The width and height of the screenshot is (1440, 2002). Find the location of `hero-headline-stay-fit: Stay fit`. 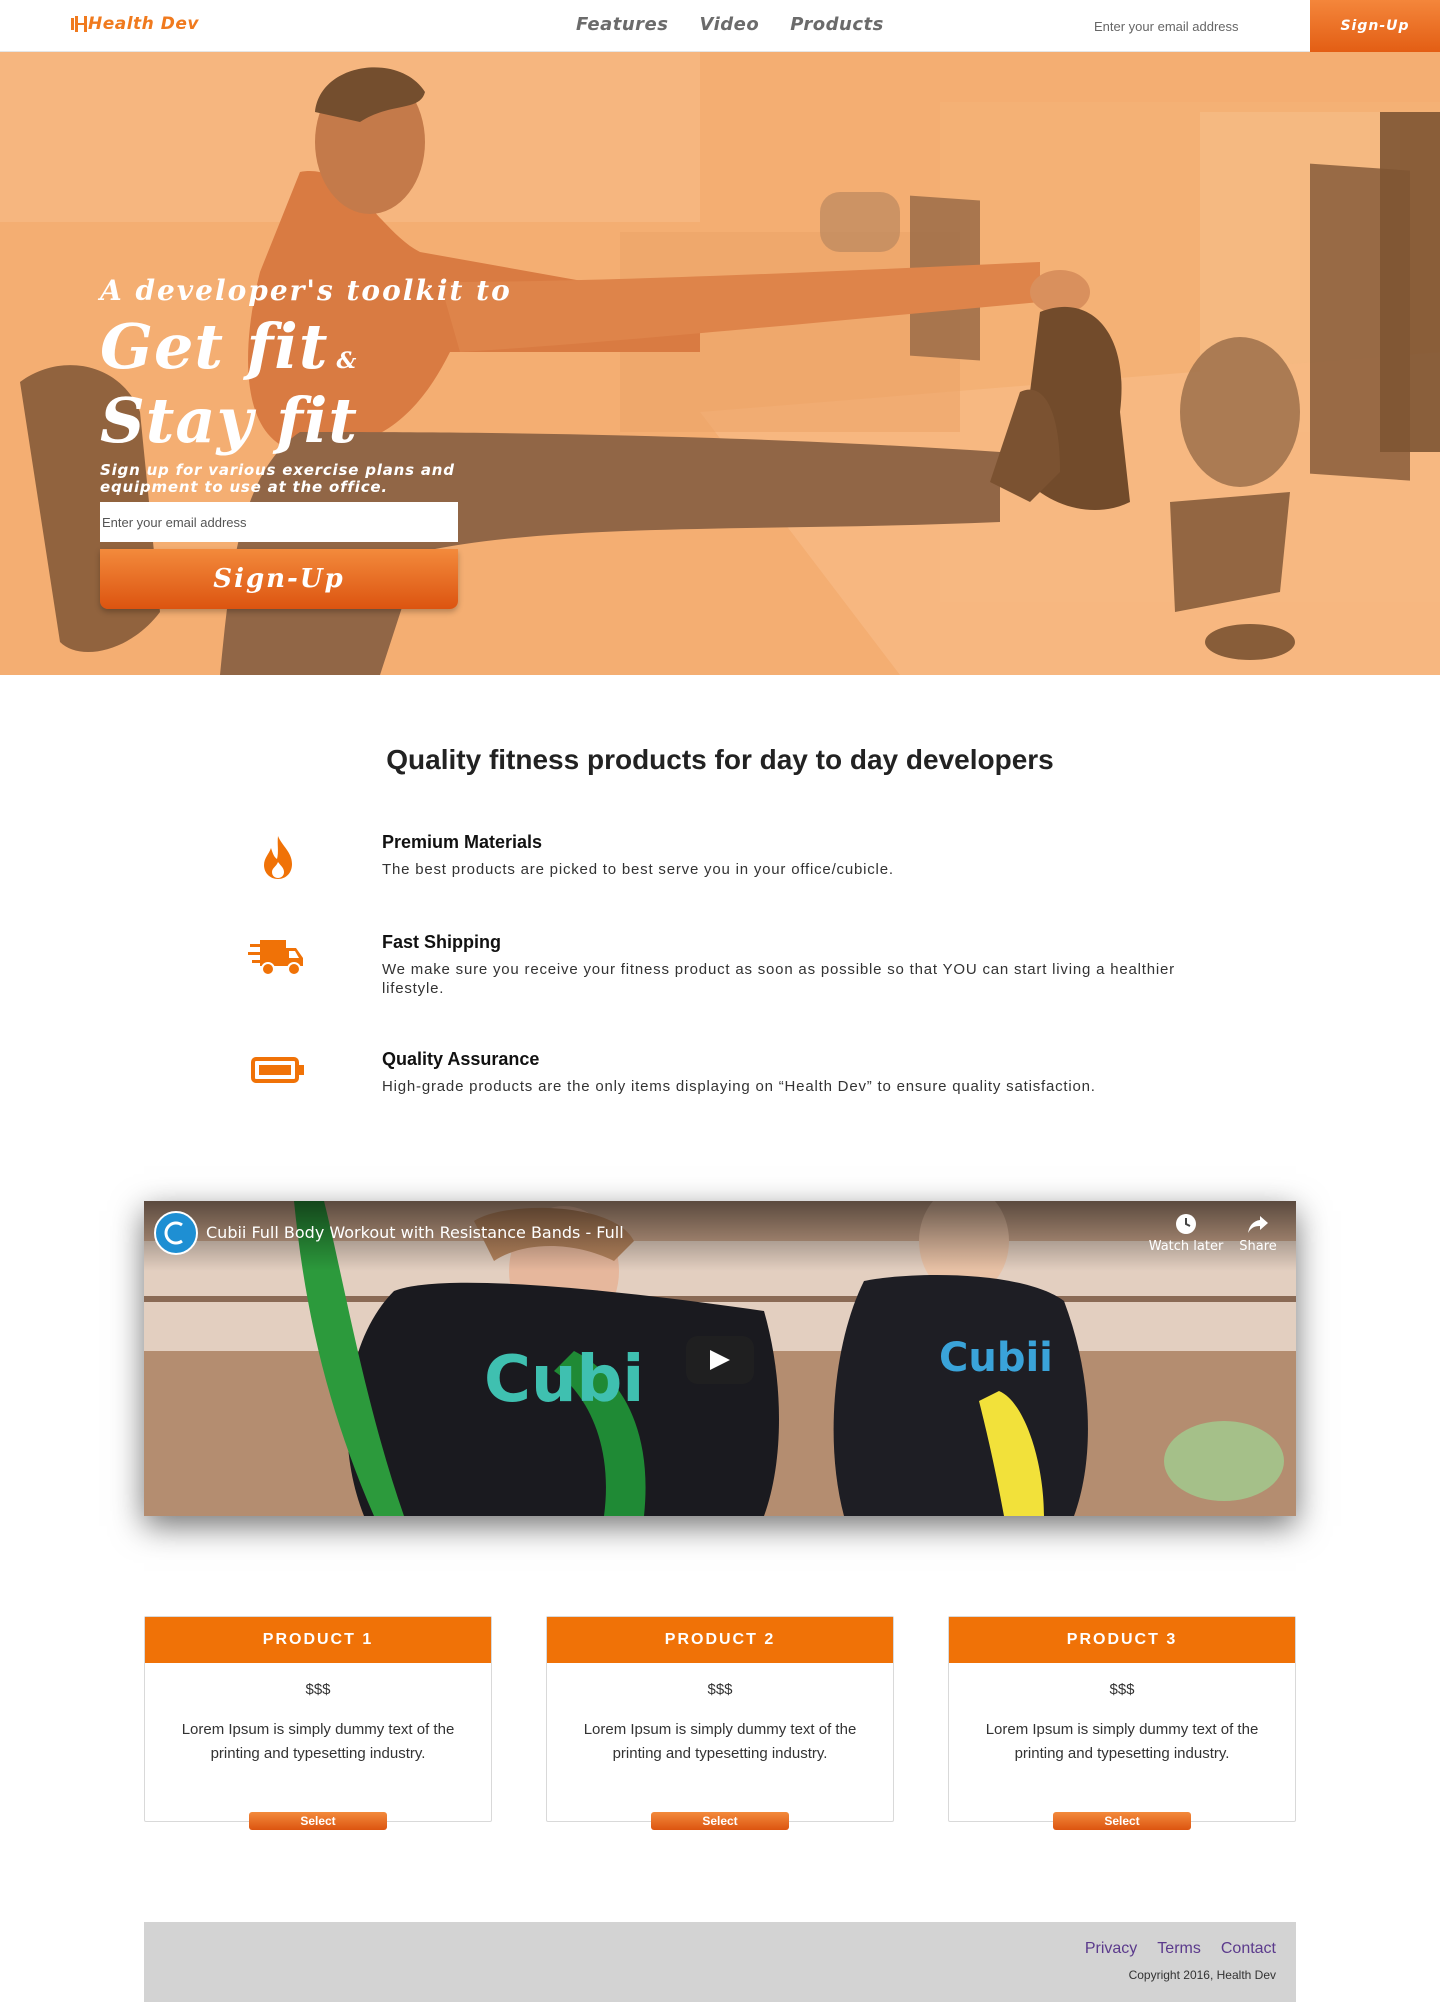

hero-headline-stay-fit: Stay fit is located at coordinates (229, 420).